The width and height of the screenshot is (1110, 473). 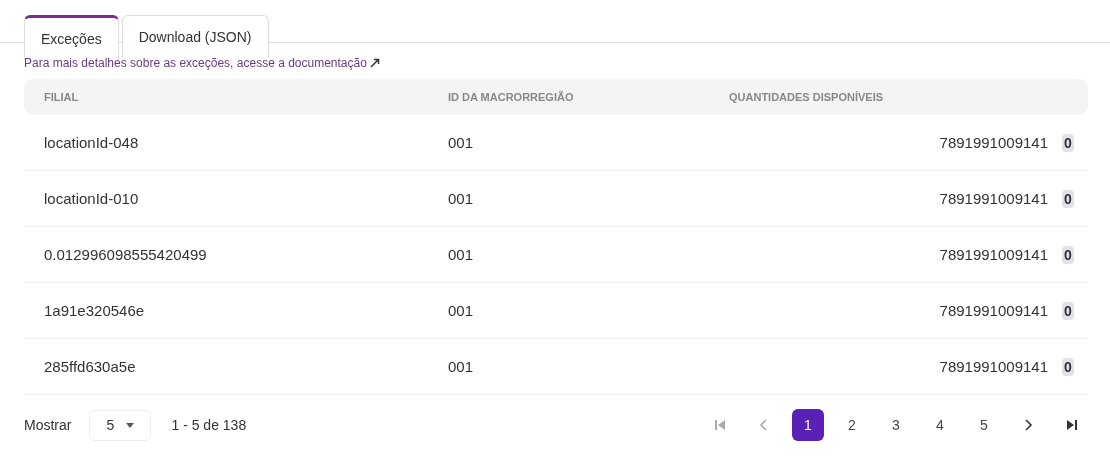 I want to click on table-cell-text: locationId-048, so click(x=92, y=142).